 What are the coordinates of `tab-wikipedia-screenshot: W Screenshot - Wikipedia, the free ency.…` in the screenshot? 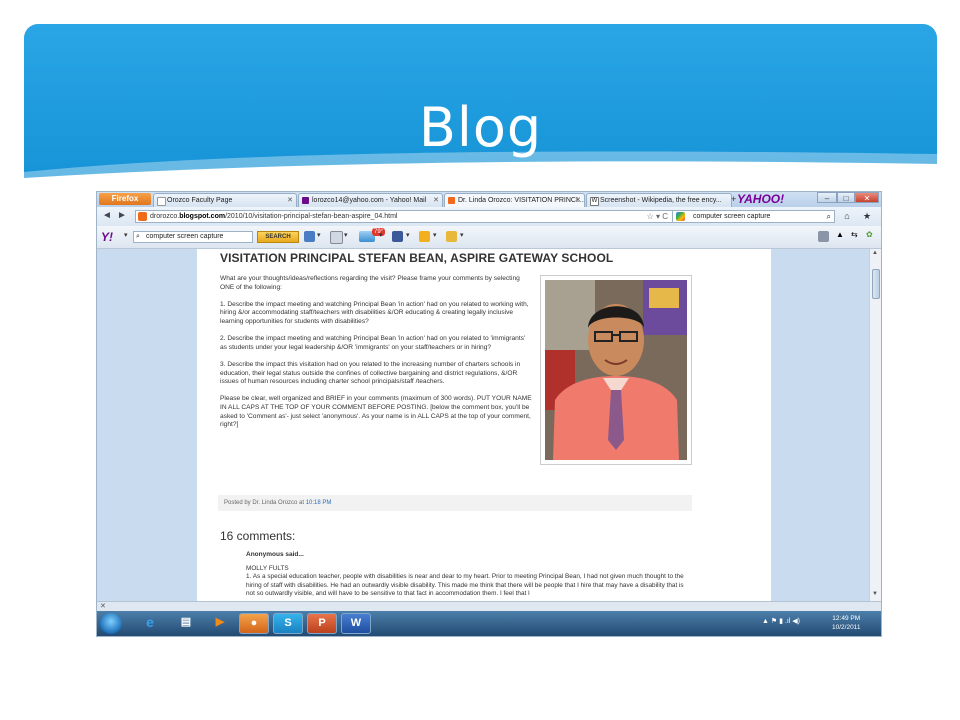 It's located at (659, 200).